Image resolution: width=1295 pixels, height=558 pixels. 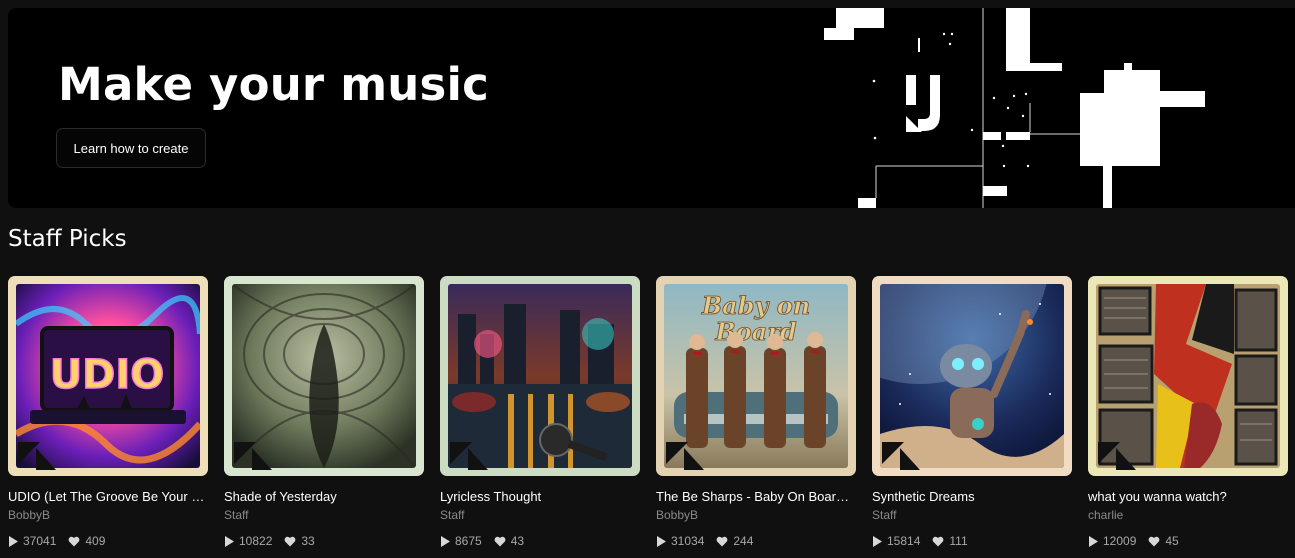 I want to click on song-card: Shade of Yesterday Staff 10822 33, so click(x=324, y=412).